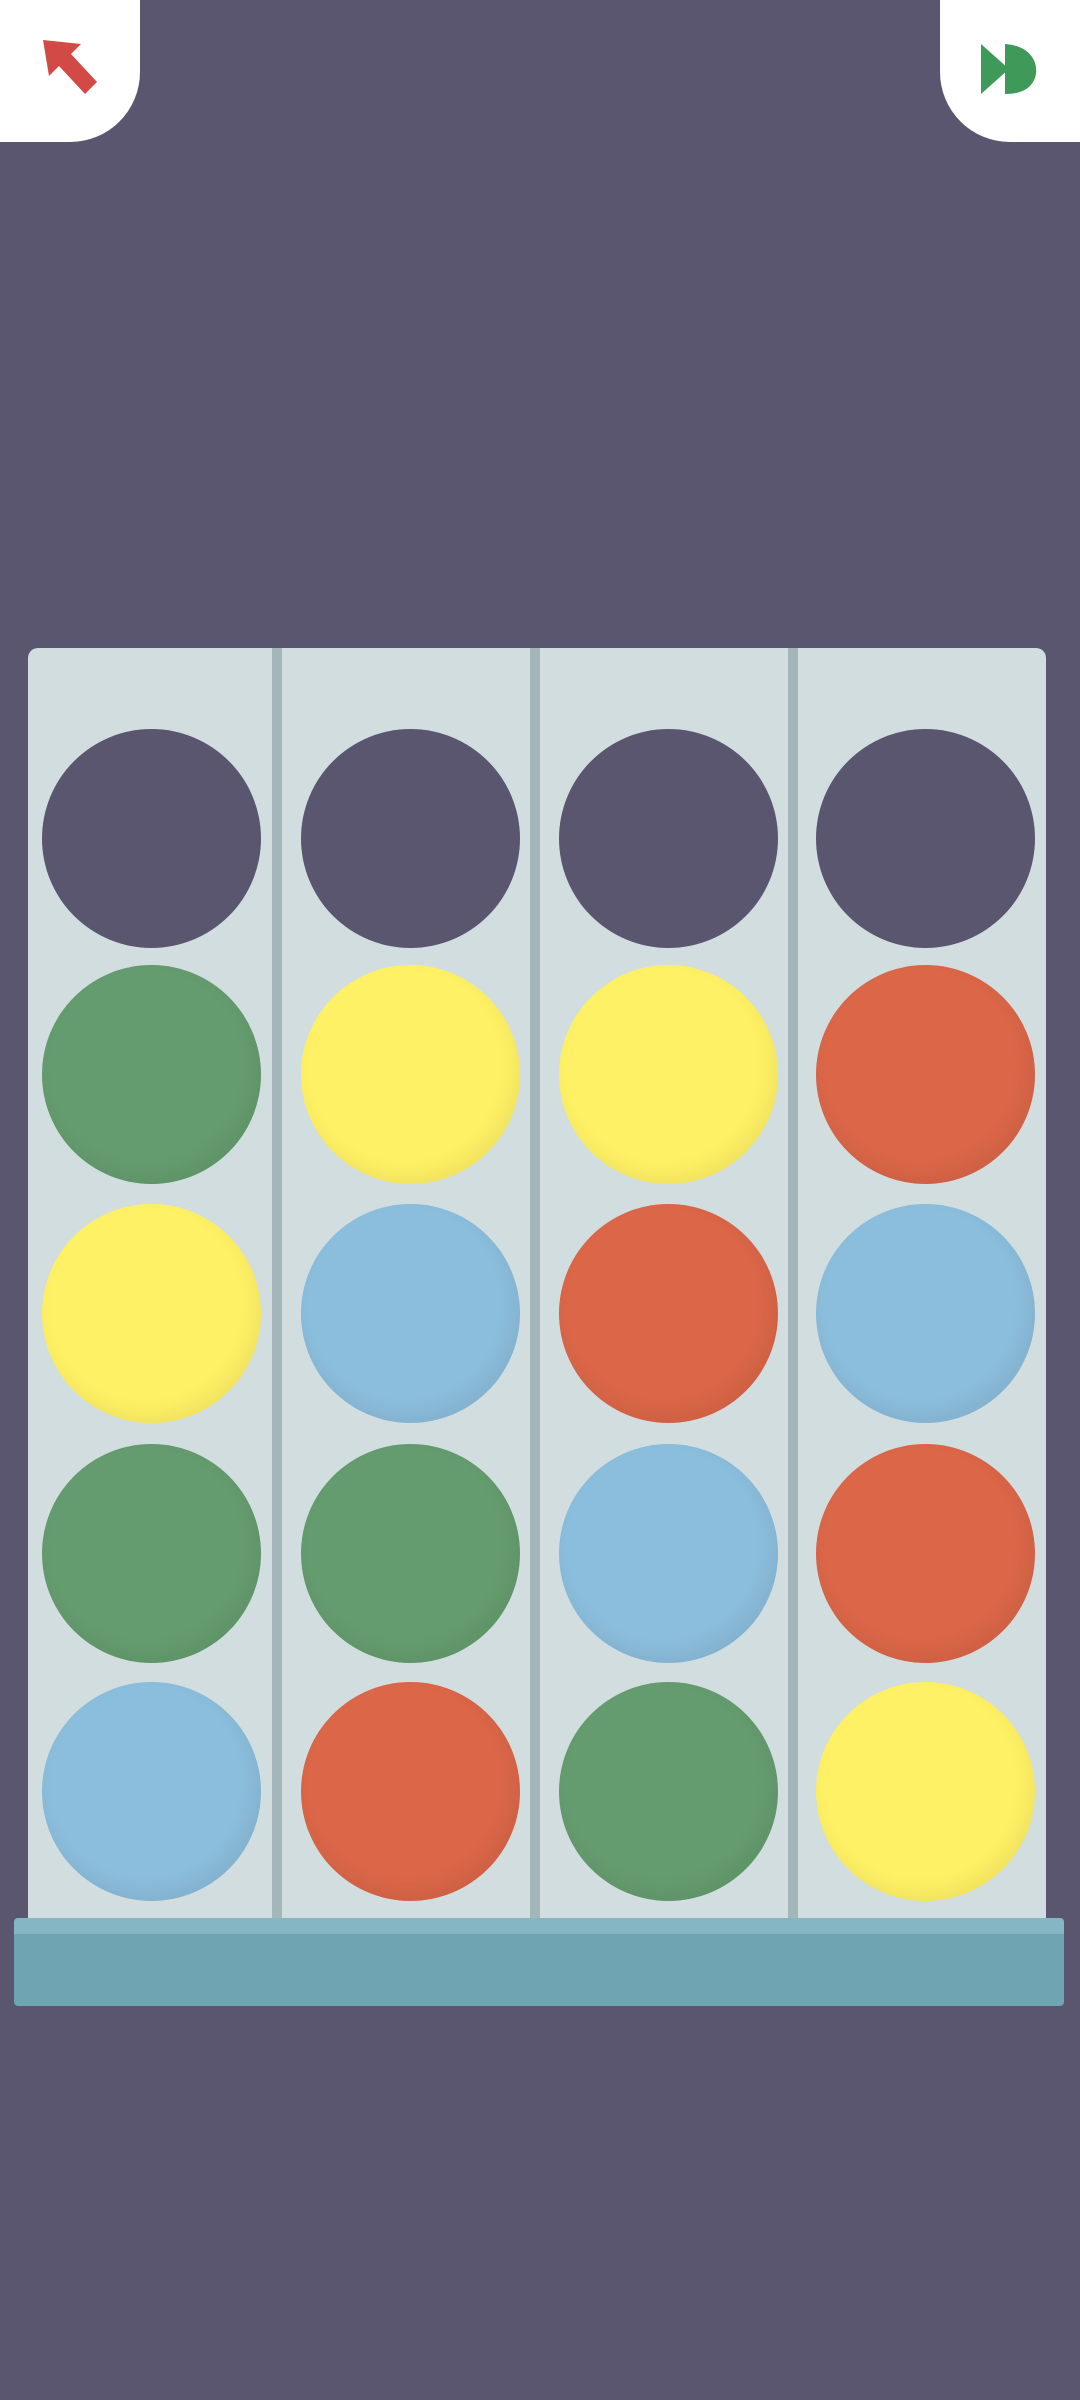  I want to click on back-arrow-icon, so click(70, 71).